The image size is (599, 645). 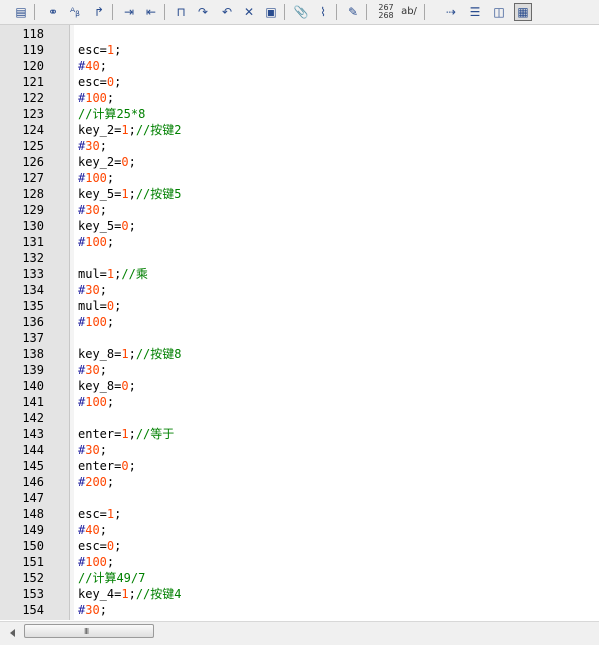 What do you see at coordinates (53, 12) in the screenshot?
I see `find-icon: ⚭` at bounding box center [53, 12].